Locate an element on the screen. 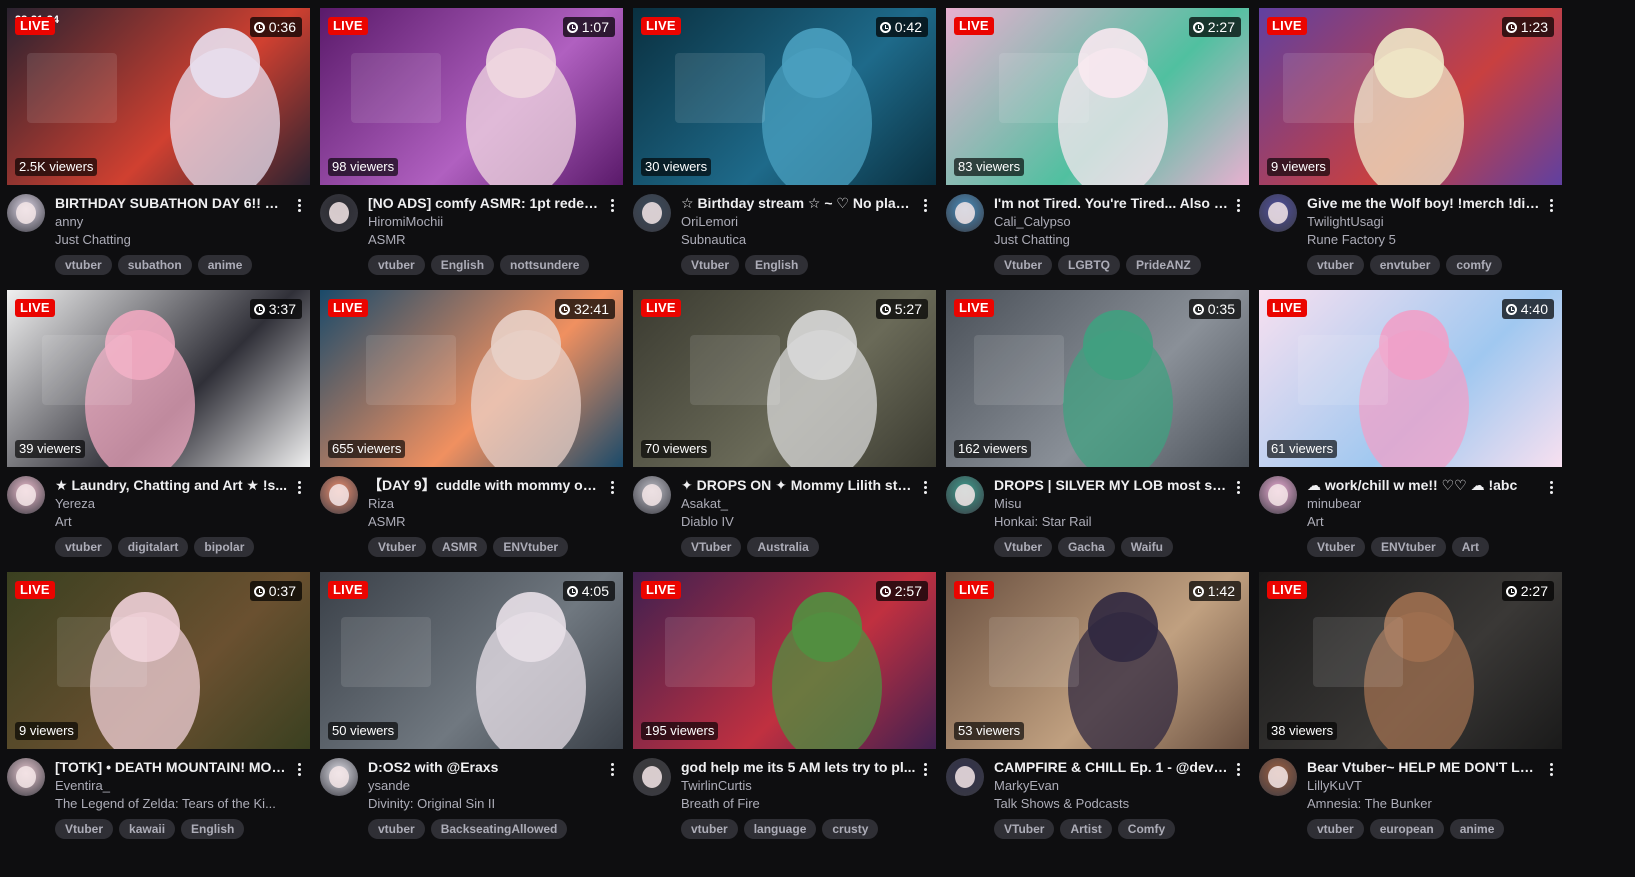 This screenshot has width=1635, height=877. stream-category: Diablo IV is located at coordinates (798, 522).